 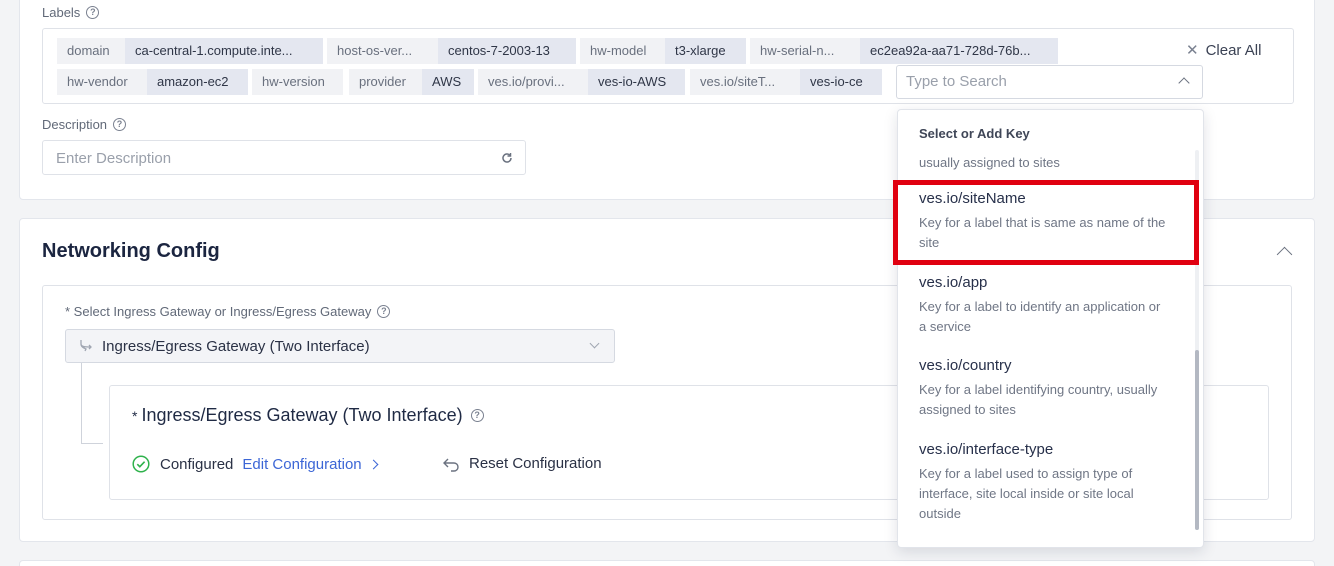 I want to click on edit-configuration-label: Edit Configuration, so click(x=302, y=464).